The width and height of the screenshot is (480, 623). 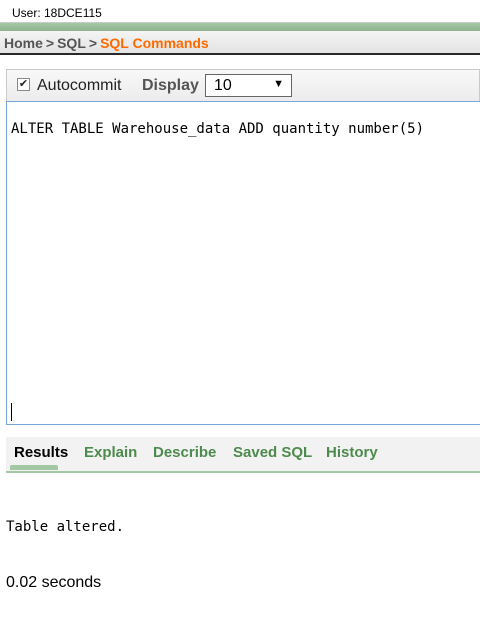 What do you see at coordinates (170, 85) in the screenshot?
I see `display-label: Display` at bounding box center [170, 85].